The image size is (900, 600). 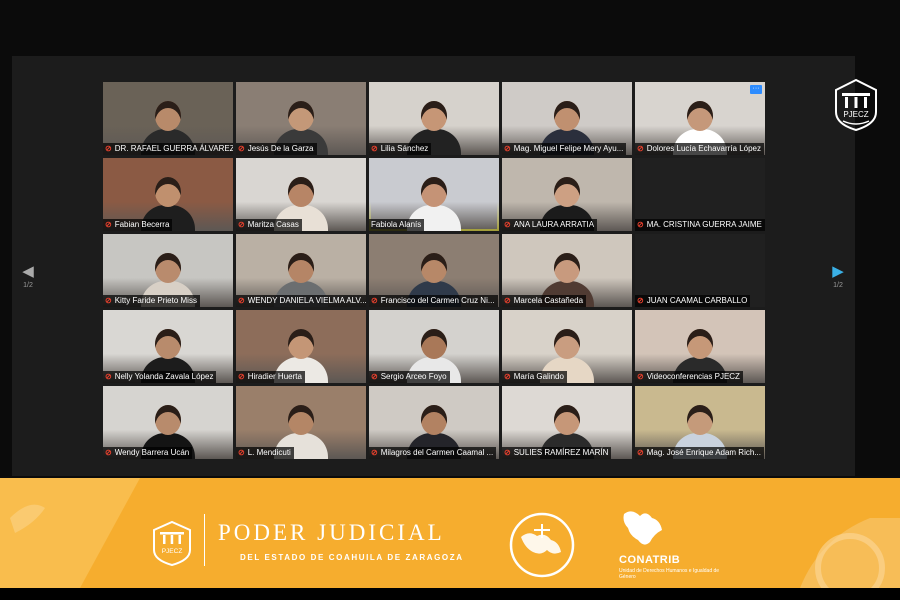 What do you see at coordinates (567, 346) in the screenshot?
I see `participant-tile: ⊘ María Galindo` at bounding box center [567, 346].